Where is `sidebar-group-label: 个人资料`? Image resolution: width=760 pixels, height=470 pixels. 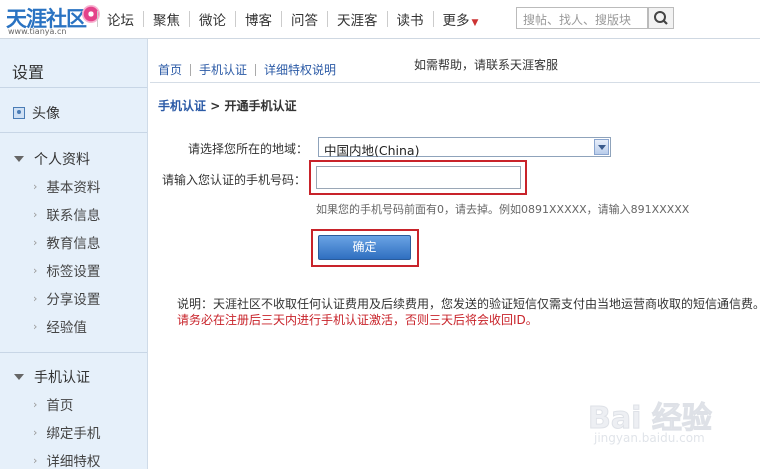 sidebar-group-label: 个人资料 is located at coordinates (62, 160).